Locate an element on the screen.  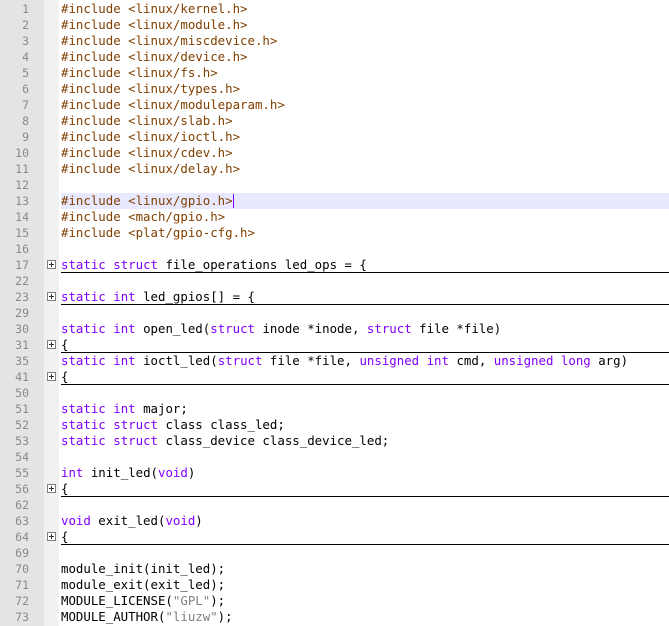
code-line: 5 #include <linux/fs.h> is located at coordinates (334, 73).